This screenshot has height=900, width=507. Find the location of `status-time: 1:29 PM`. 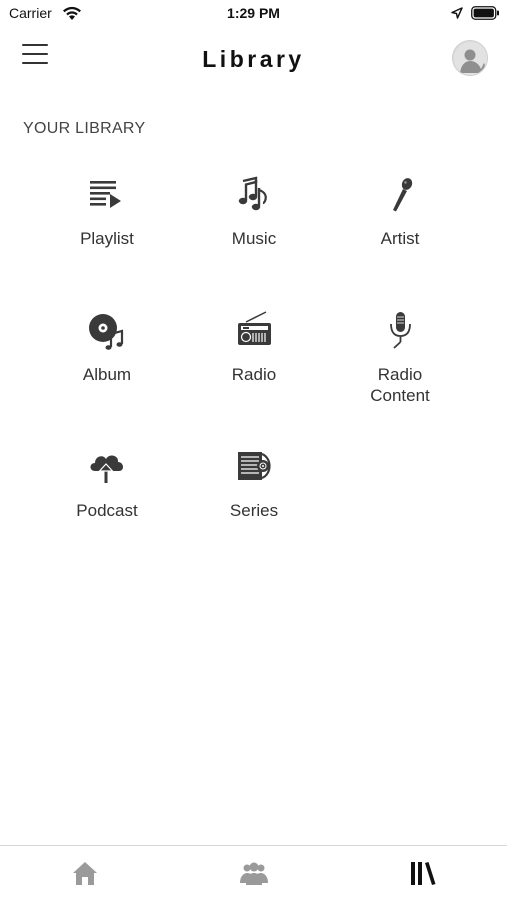

status-time: 1:29 PM is located at coordinates (253, 13).